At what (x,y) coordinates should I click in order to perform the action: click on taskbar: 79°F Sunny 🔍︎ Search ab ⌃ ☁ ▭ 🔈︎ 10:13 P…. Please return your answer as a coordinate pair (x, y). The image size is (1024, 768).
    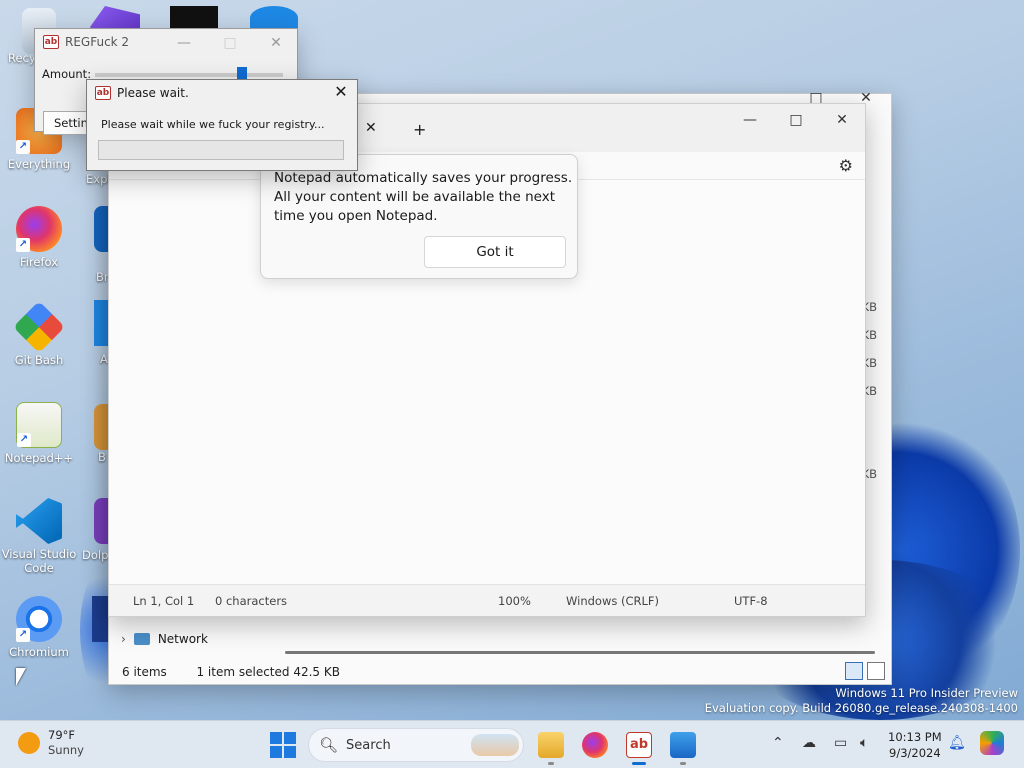
    Looking at the image, I should click on (512, 744).